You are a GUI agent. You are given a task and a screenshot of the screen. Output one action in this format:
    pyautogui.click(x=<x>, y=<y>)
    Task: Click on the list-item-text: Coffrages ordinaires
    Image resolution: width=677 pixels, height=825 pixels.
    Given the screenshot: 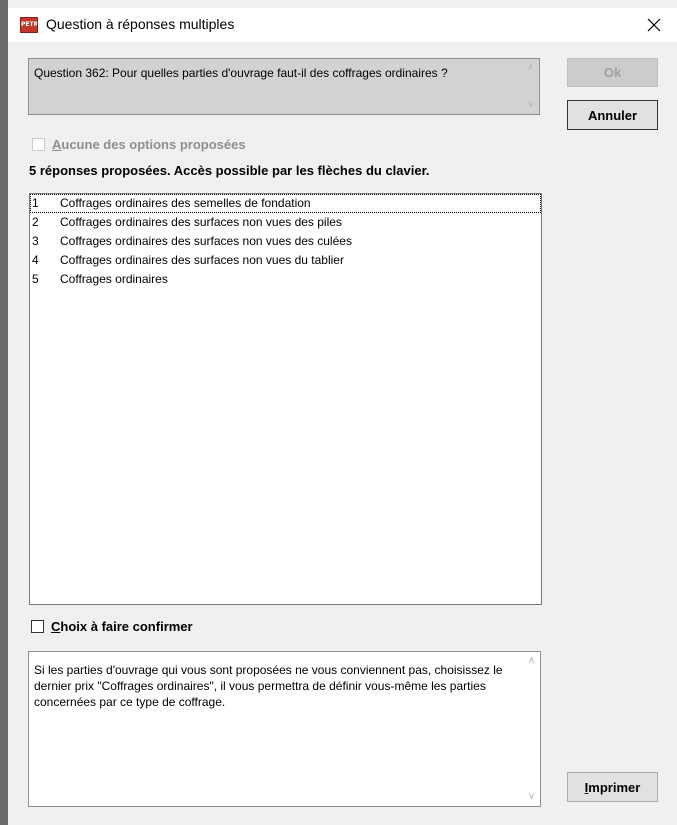 What is the action you would take?
    pyautogui.click(x=114, y=279)
    